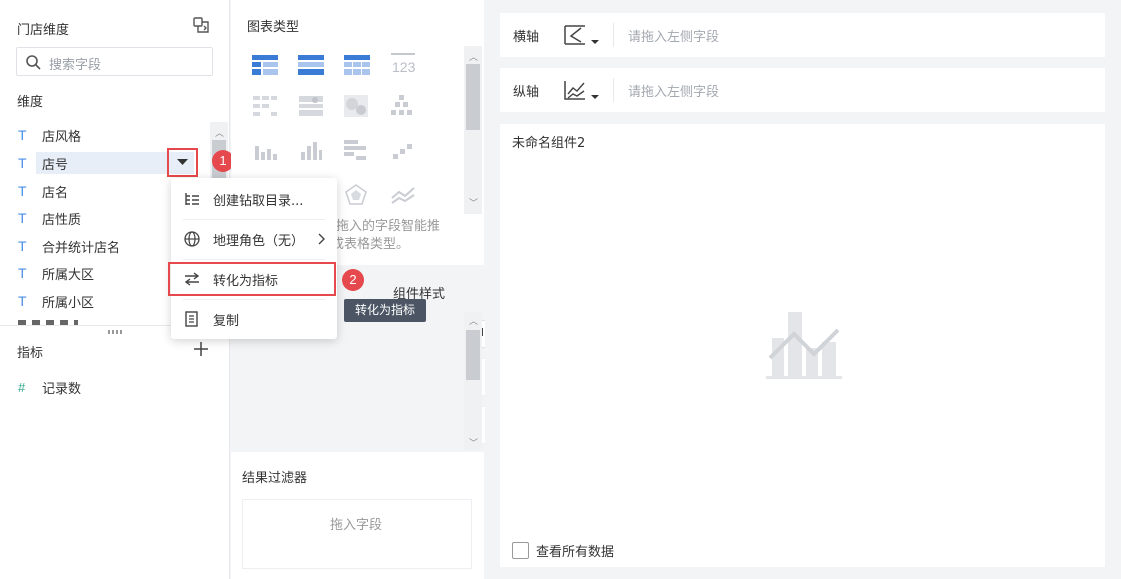 This screenshot has width=1121, height=579. Describe the element at coordinates (254, 319) in the screenshot. I see `menu-item-copy: 复制` at that location.